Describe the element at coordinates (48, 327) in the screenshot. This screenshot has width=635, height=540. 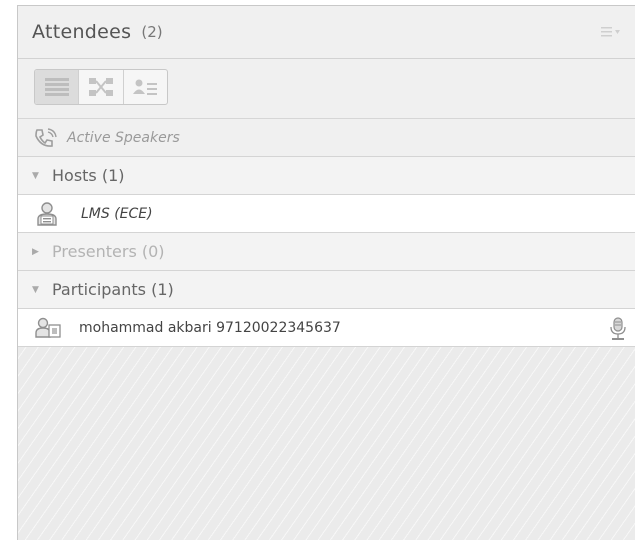
I see `participant-user-icon` at that location.